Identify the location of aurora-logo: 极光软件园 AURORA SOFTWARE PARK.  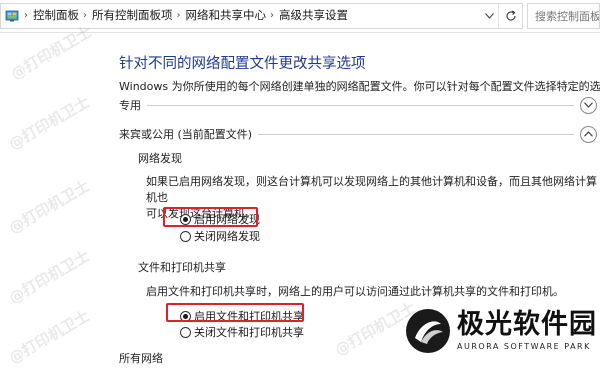
(502, 330).